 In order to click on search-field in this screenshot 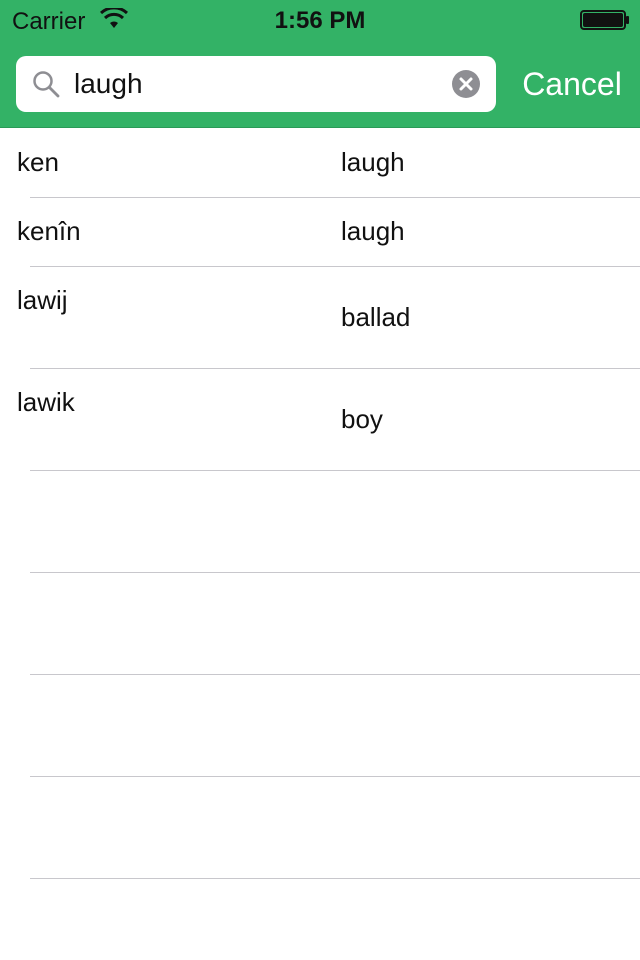, I will do `click(256, 84)`.